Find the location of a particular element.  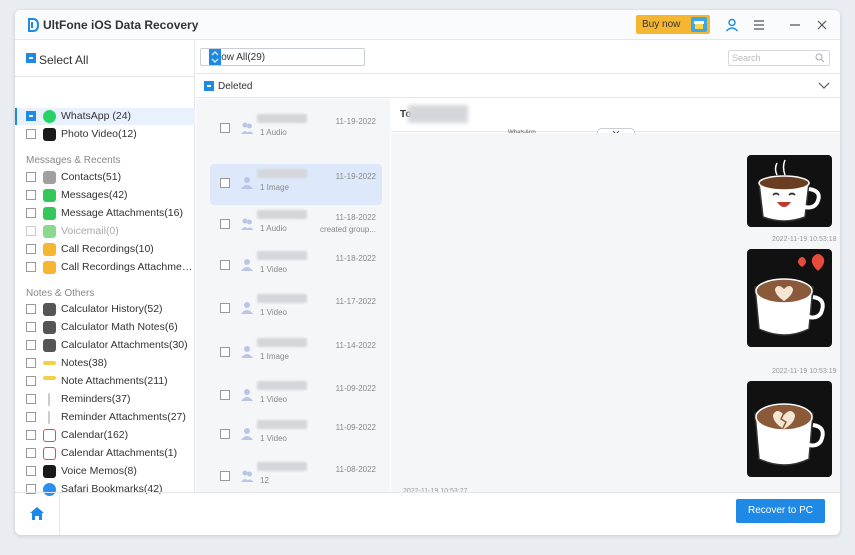

calculator-history-checkbox is located at coordinates (31, 309).